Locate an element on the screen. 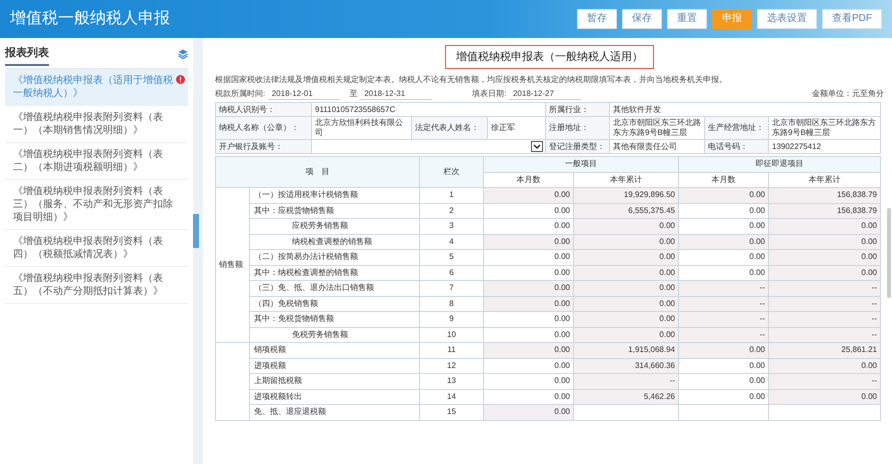 This screenshot has width=892, height=464. field-label: 电话号码： is located at coordinates (736, 147).